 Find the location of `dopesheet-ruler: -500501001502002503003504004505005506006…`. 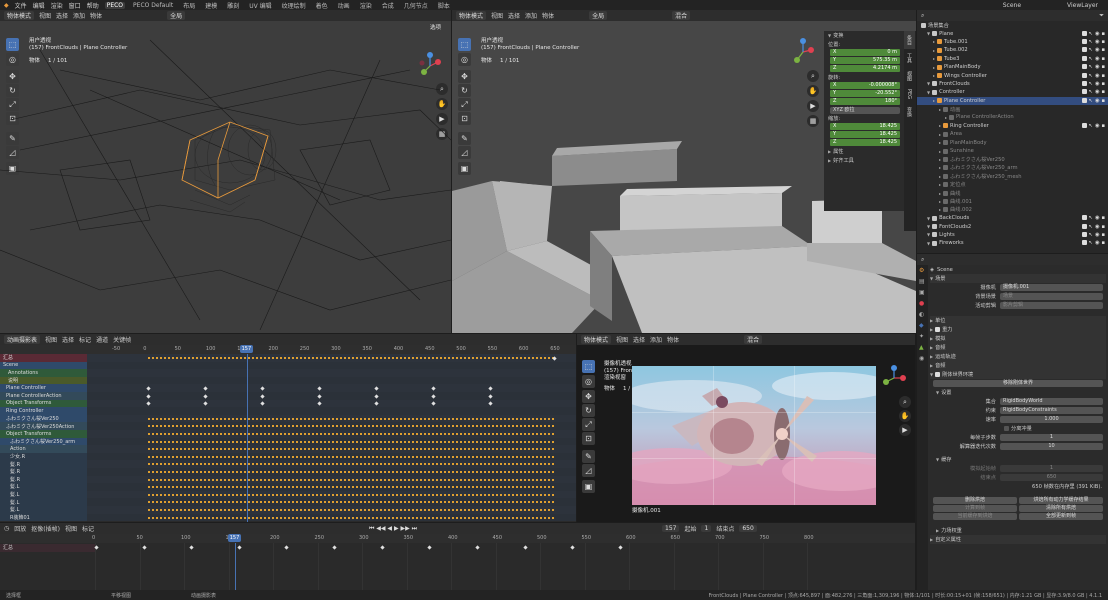

dopesheet-ruler: -500501001502002503003504004505005506006… is located at coordinates (288, 349).